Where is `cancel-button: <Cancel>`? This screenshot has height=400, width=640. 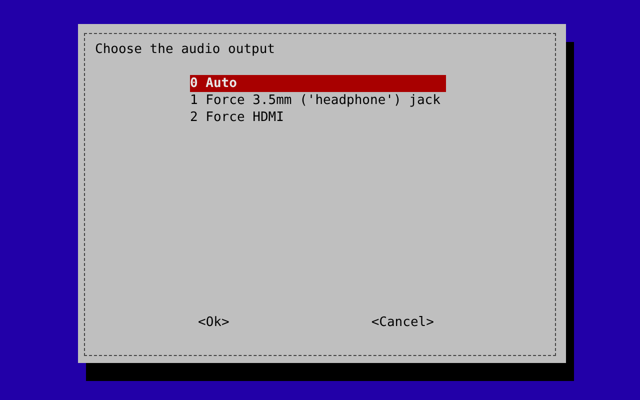
cancel-button: <Cancel> is located at coordinates (402, 322).